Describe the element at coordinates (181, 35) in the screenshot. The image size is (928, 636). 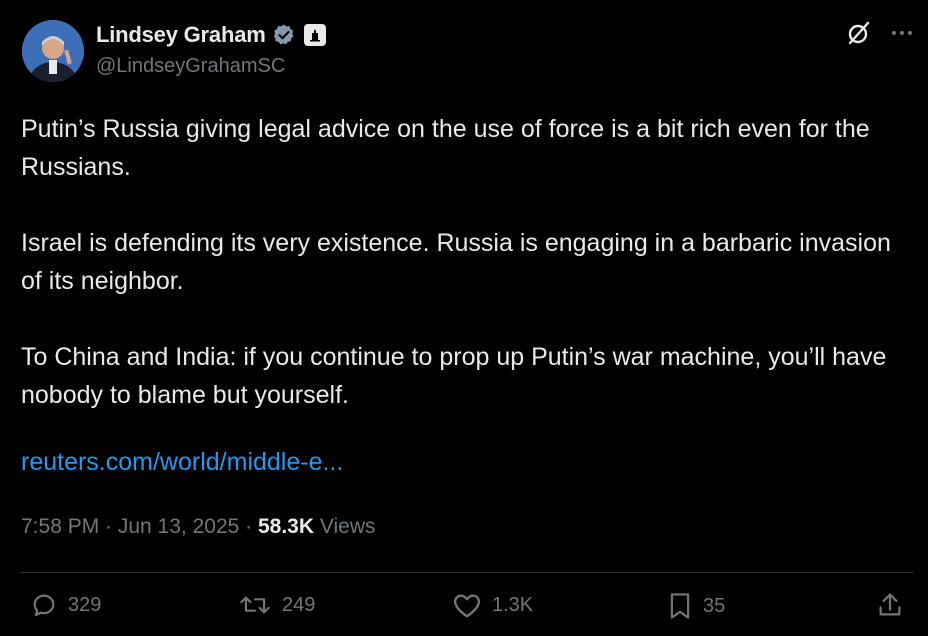
I see `author-display-name: Lindsey Graham` at that location.